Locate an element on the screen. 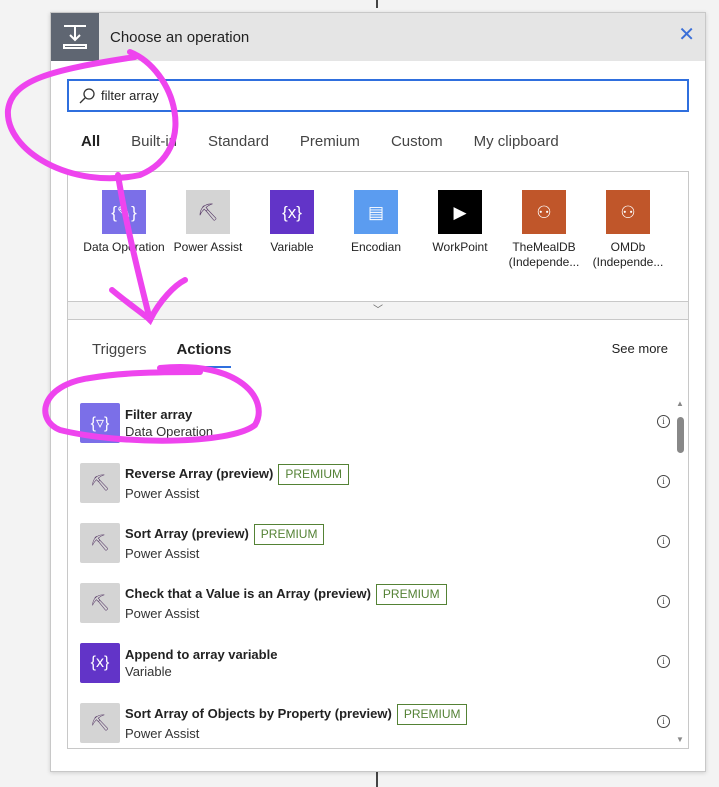  operation-icon is located at coordinates (75, 37).